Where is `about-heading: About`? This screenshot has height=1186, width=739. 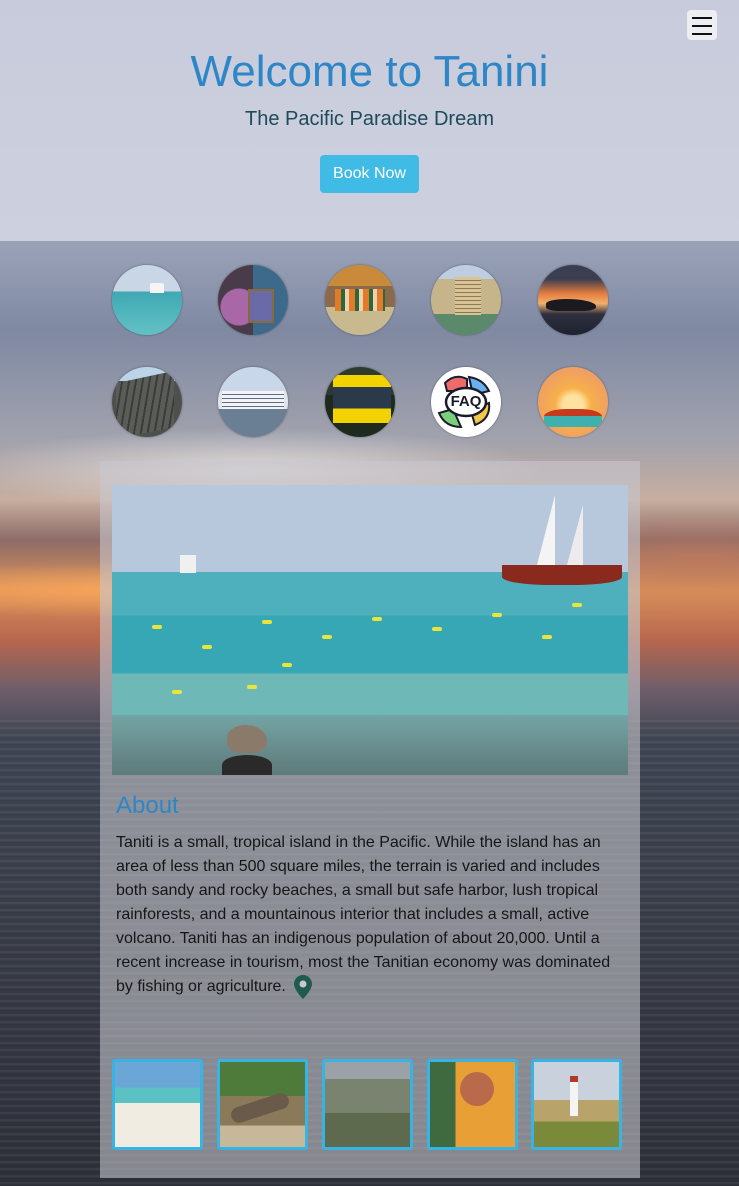 about-heading: About is located at coordinates (147, 805).